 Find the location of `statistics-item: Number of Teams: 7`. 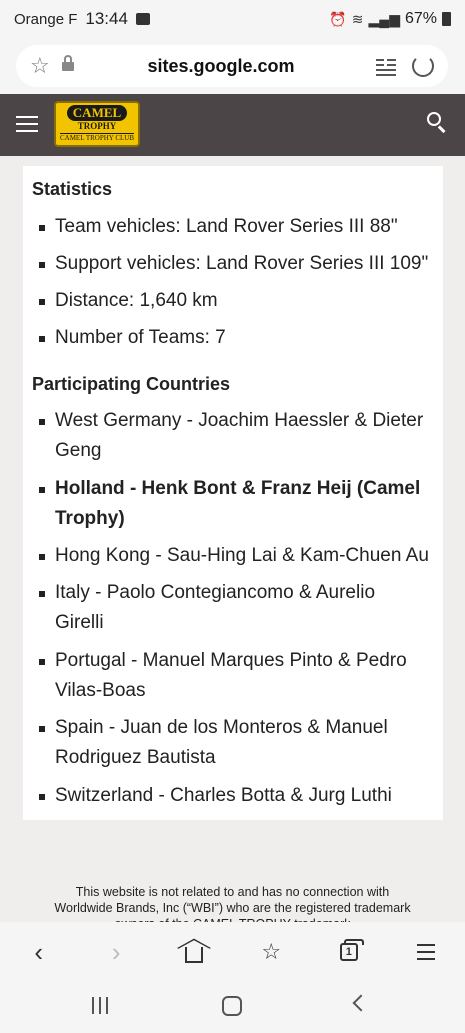

statistics-item: Number of Teams: 7 is located at coordinates (234, 338).